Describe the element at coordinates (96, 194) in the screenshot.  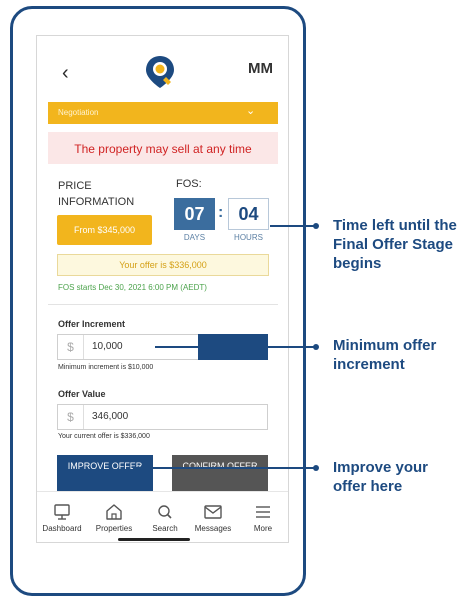
I see `price-info-label: PRICE INFORMATION` at that location.